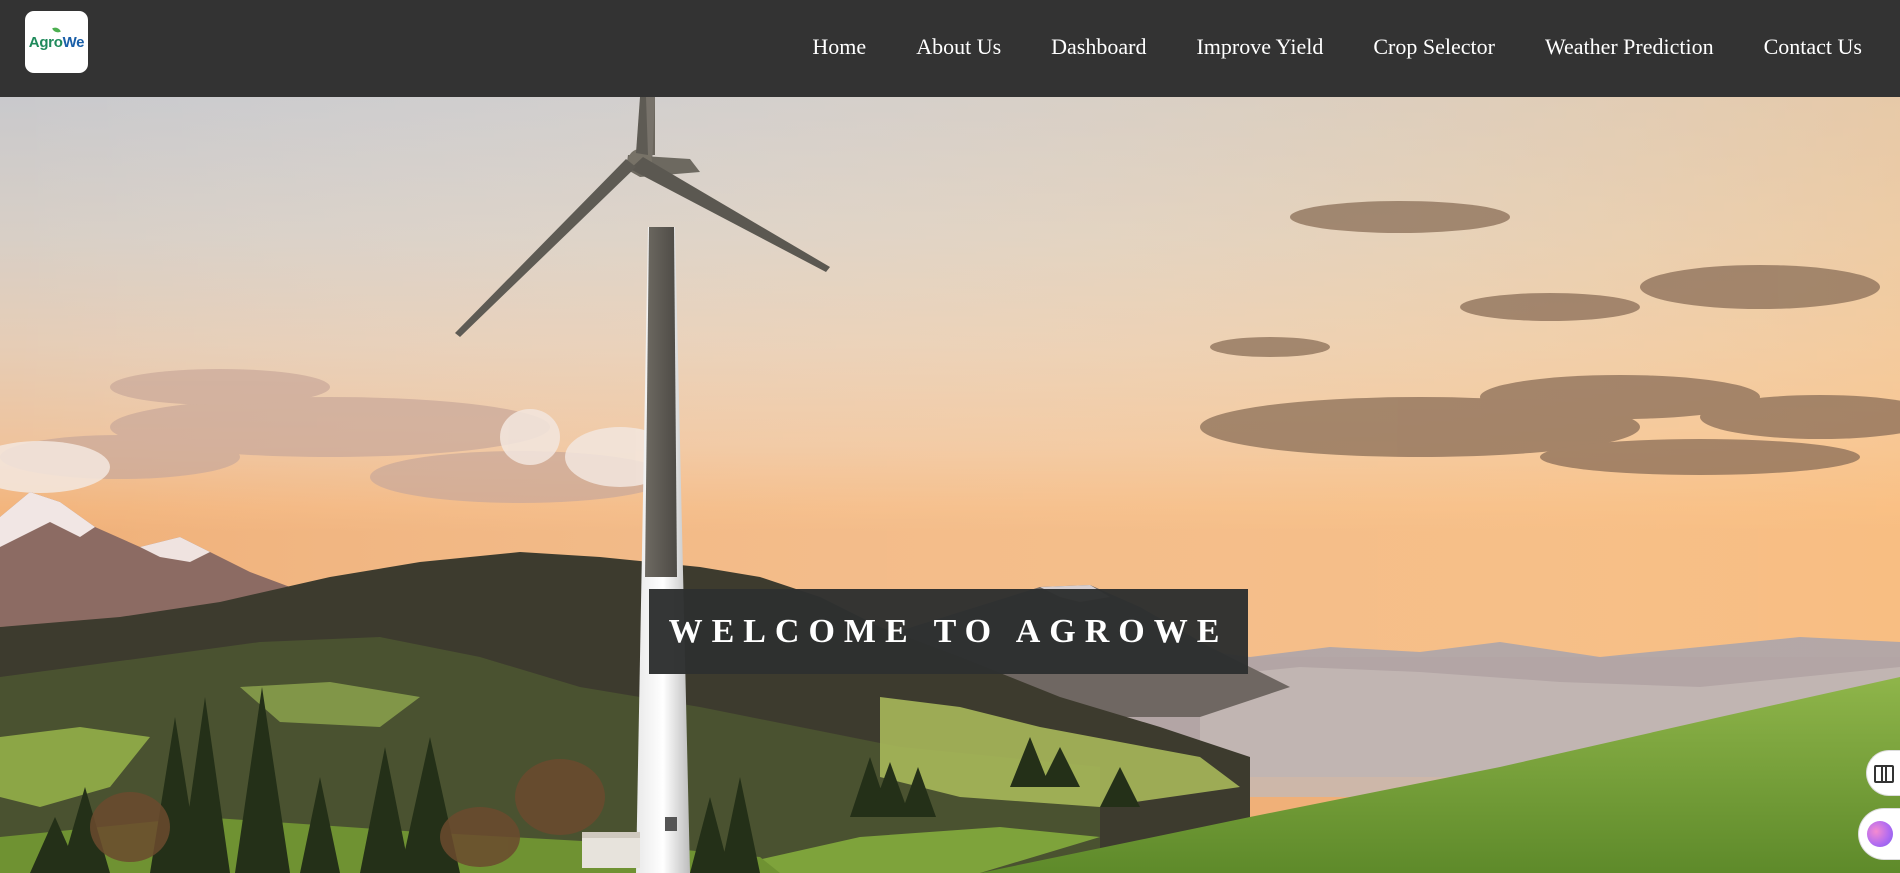 This screenshot has height=873, width=1900. I want to click on nav-contact-us: Contact Us, so click(1813, 47).